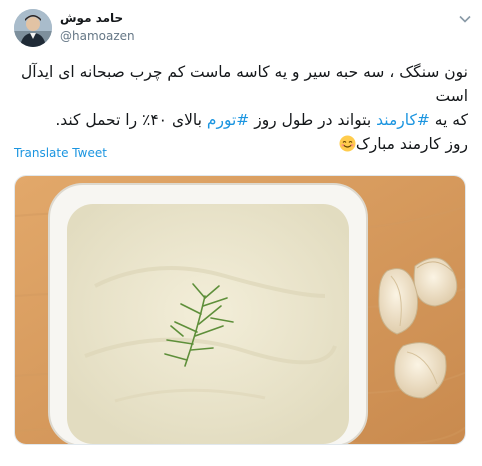 The width and height of the screenshot is (482, 466). I want to click on tweet-text-segment: بالای ۴۰٪ را تحمل کند., so click(131, 120).